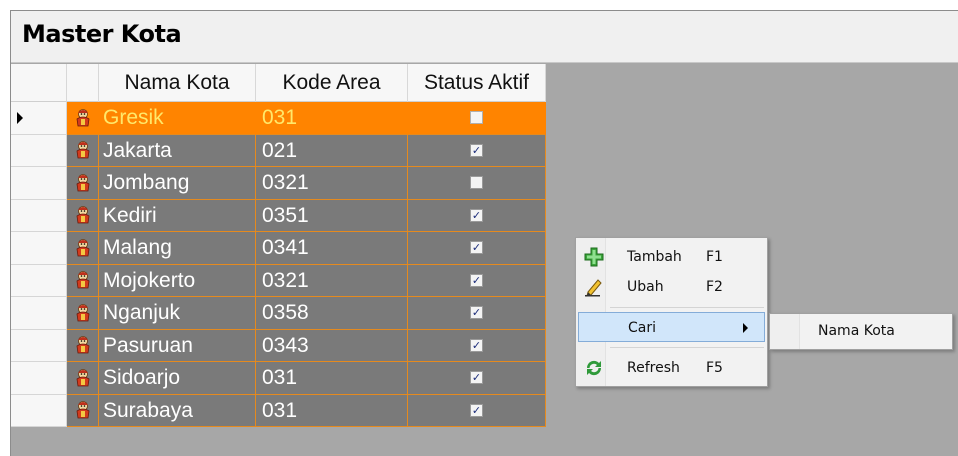 This screenshot has width=958, height=456. Describe the element at coordinates (594, 368) in the screenshot. I see `refresh-icon` at that location.